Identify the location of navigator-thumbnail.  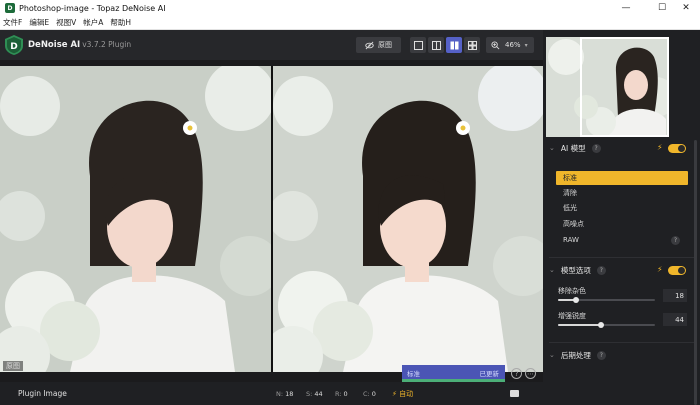
(607, 87).